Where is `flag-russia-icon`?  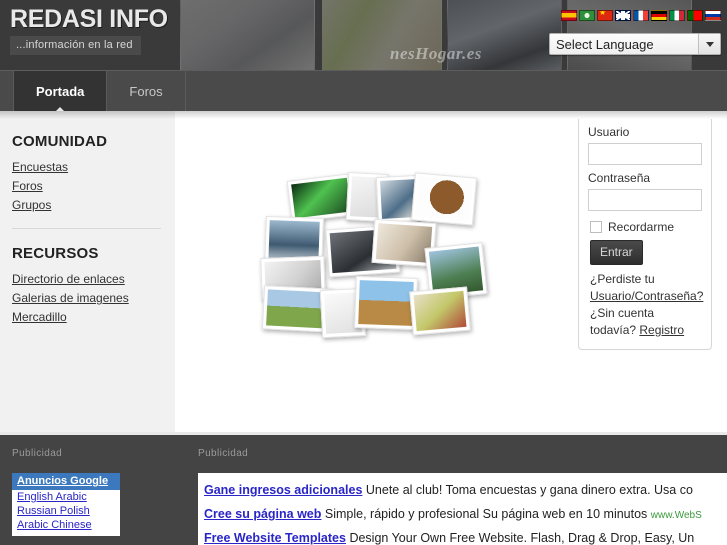
flag-russia-icon is located at coordinates (713, 15).